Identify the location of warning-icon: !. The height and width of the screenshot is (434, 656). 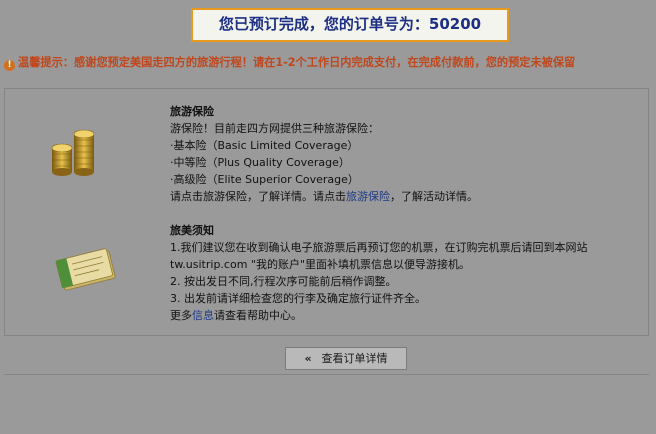
(9, 65).